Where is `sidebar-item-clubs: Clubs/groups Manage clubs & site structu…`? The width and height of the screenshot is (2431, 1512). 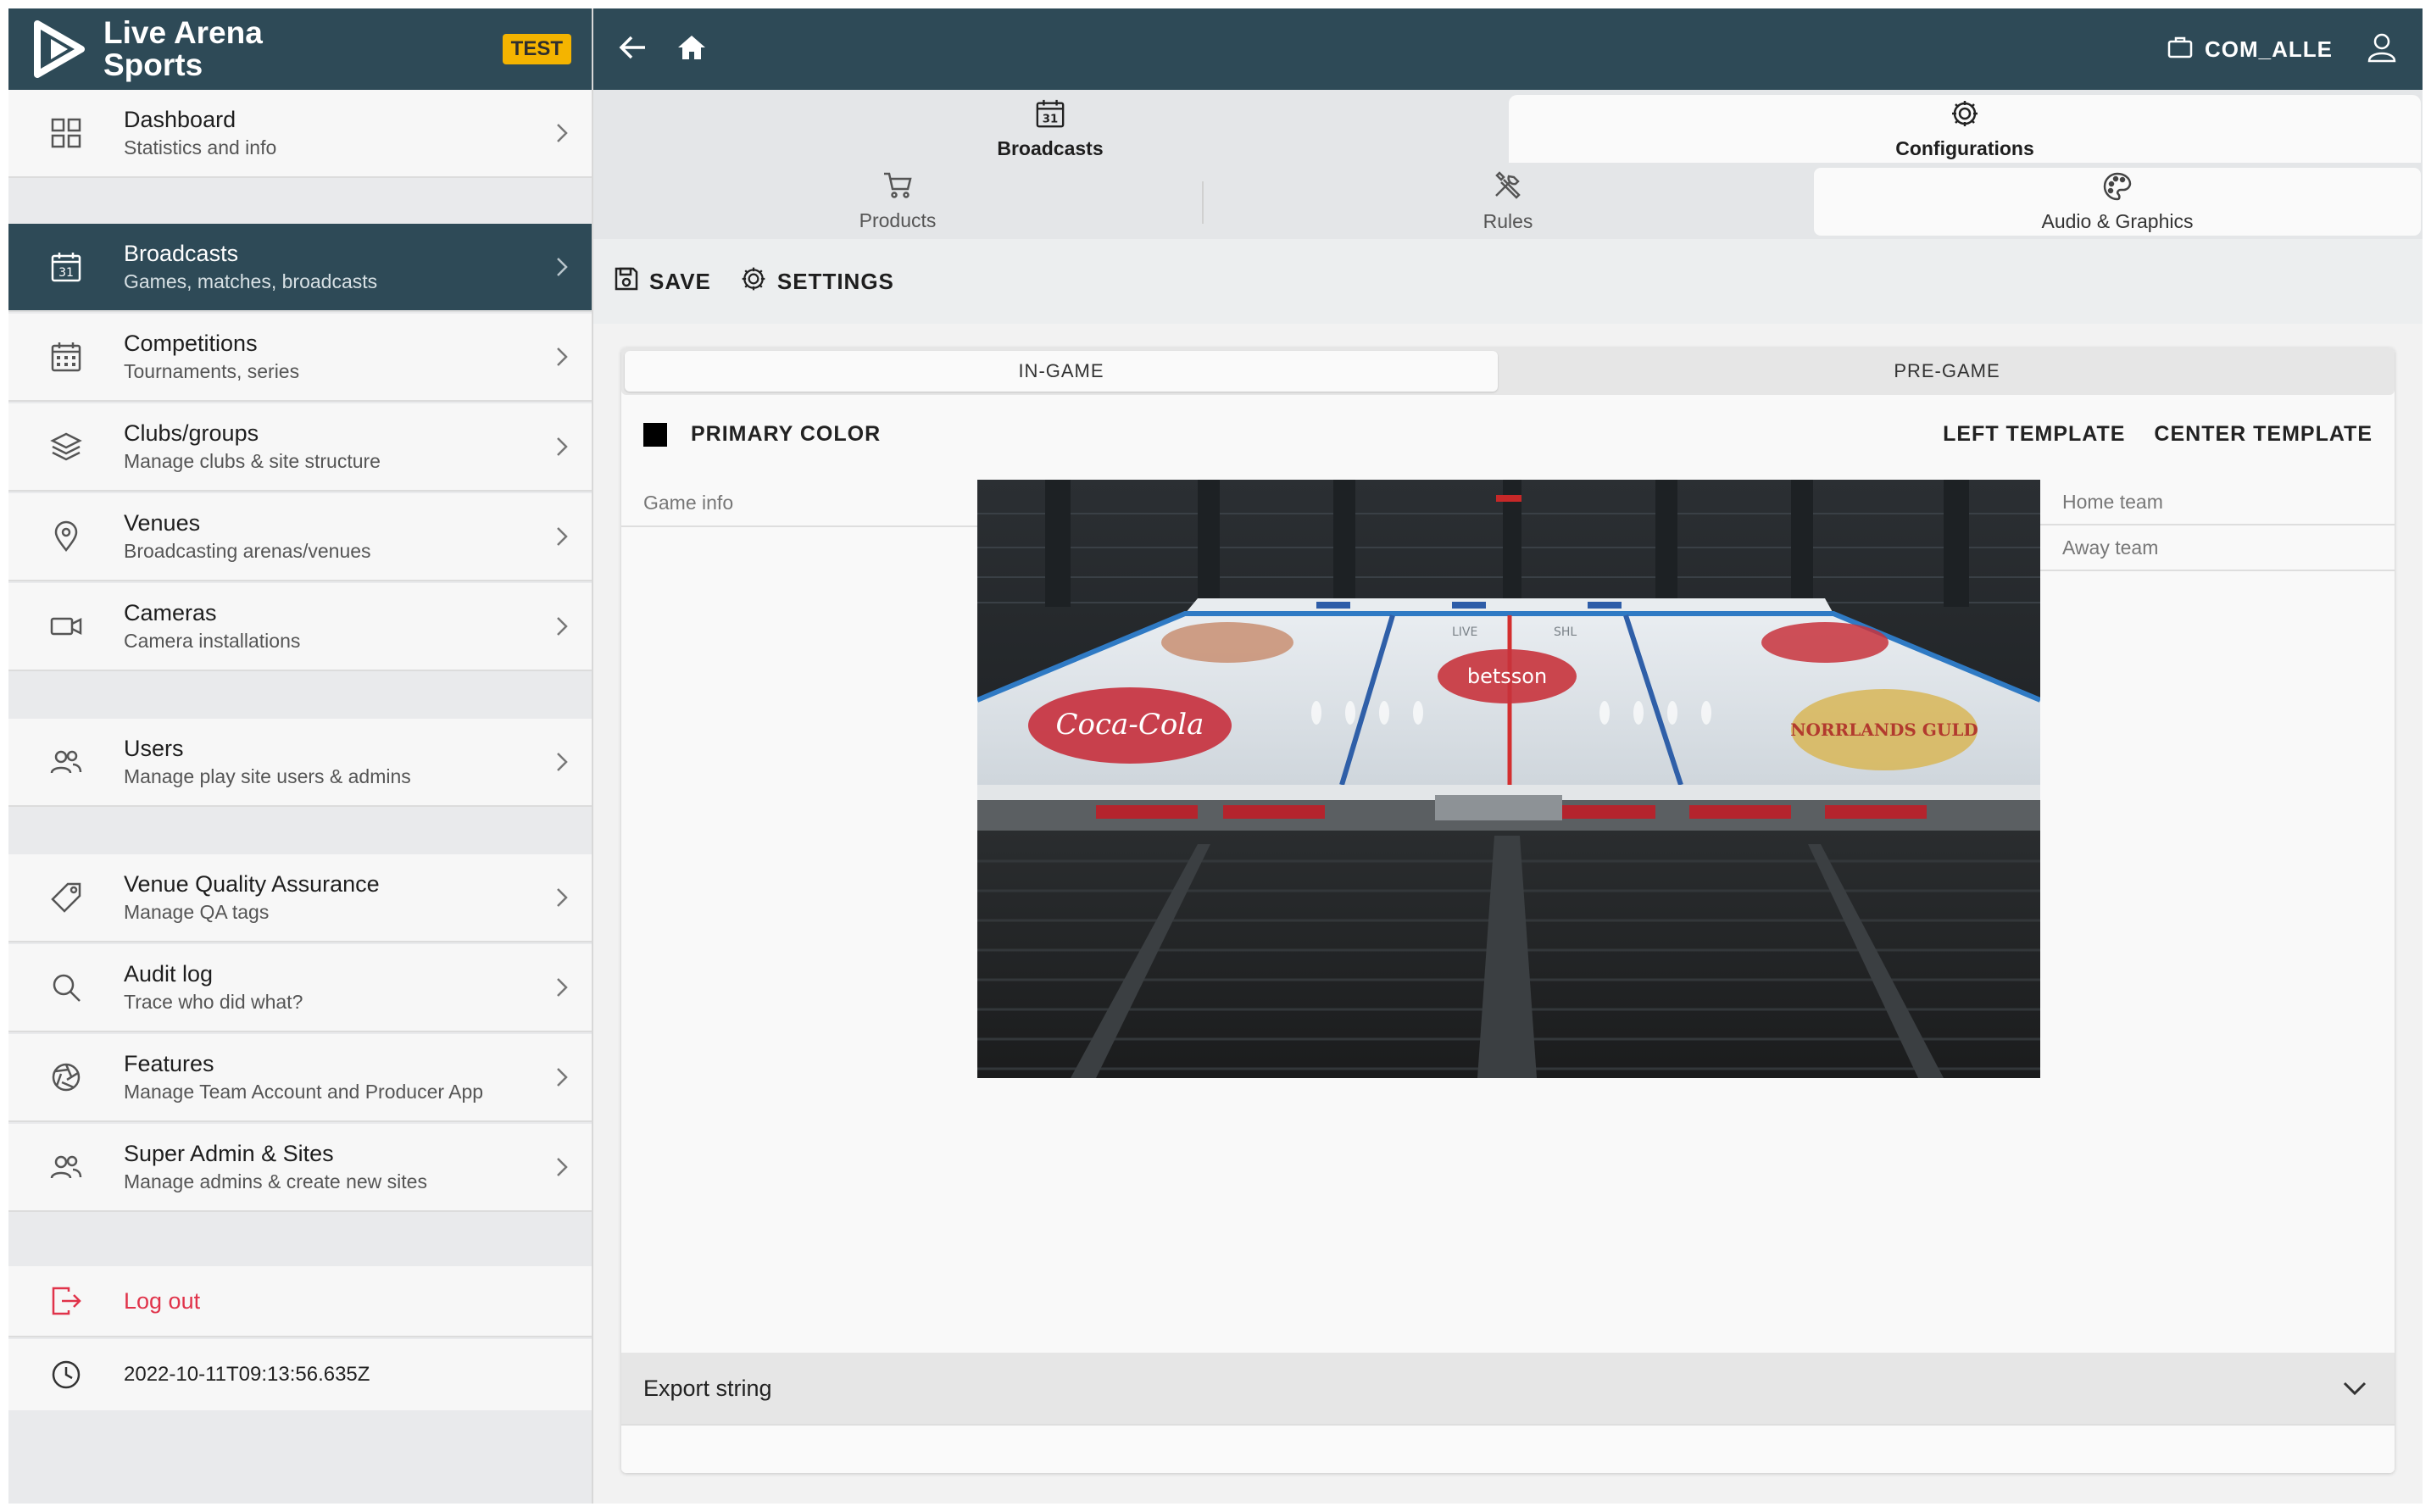 sidebar-item-clubs: Clubs/groups Manage clubs & site structu… is located at coordinates (300, 448).